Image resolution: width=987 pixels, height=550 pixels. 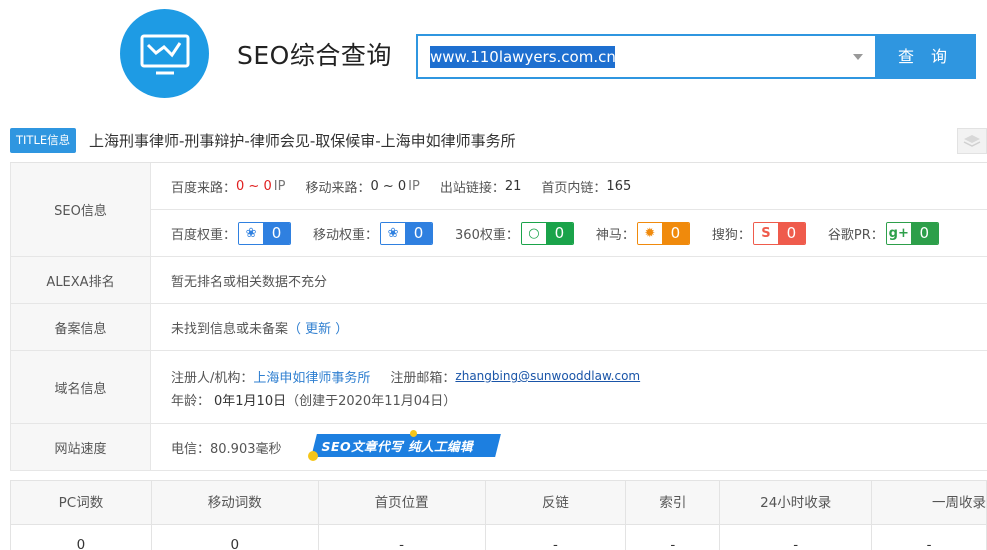 I want to click on outbound-links: 出站链接： 21, so click(x=481, y=186).